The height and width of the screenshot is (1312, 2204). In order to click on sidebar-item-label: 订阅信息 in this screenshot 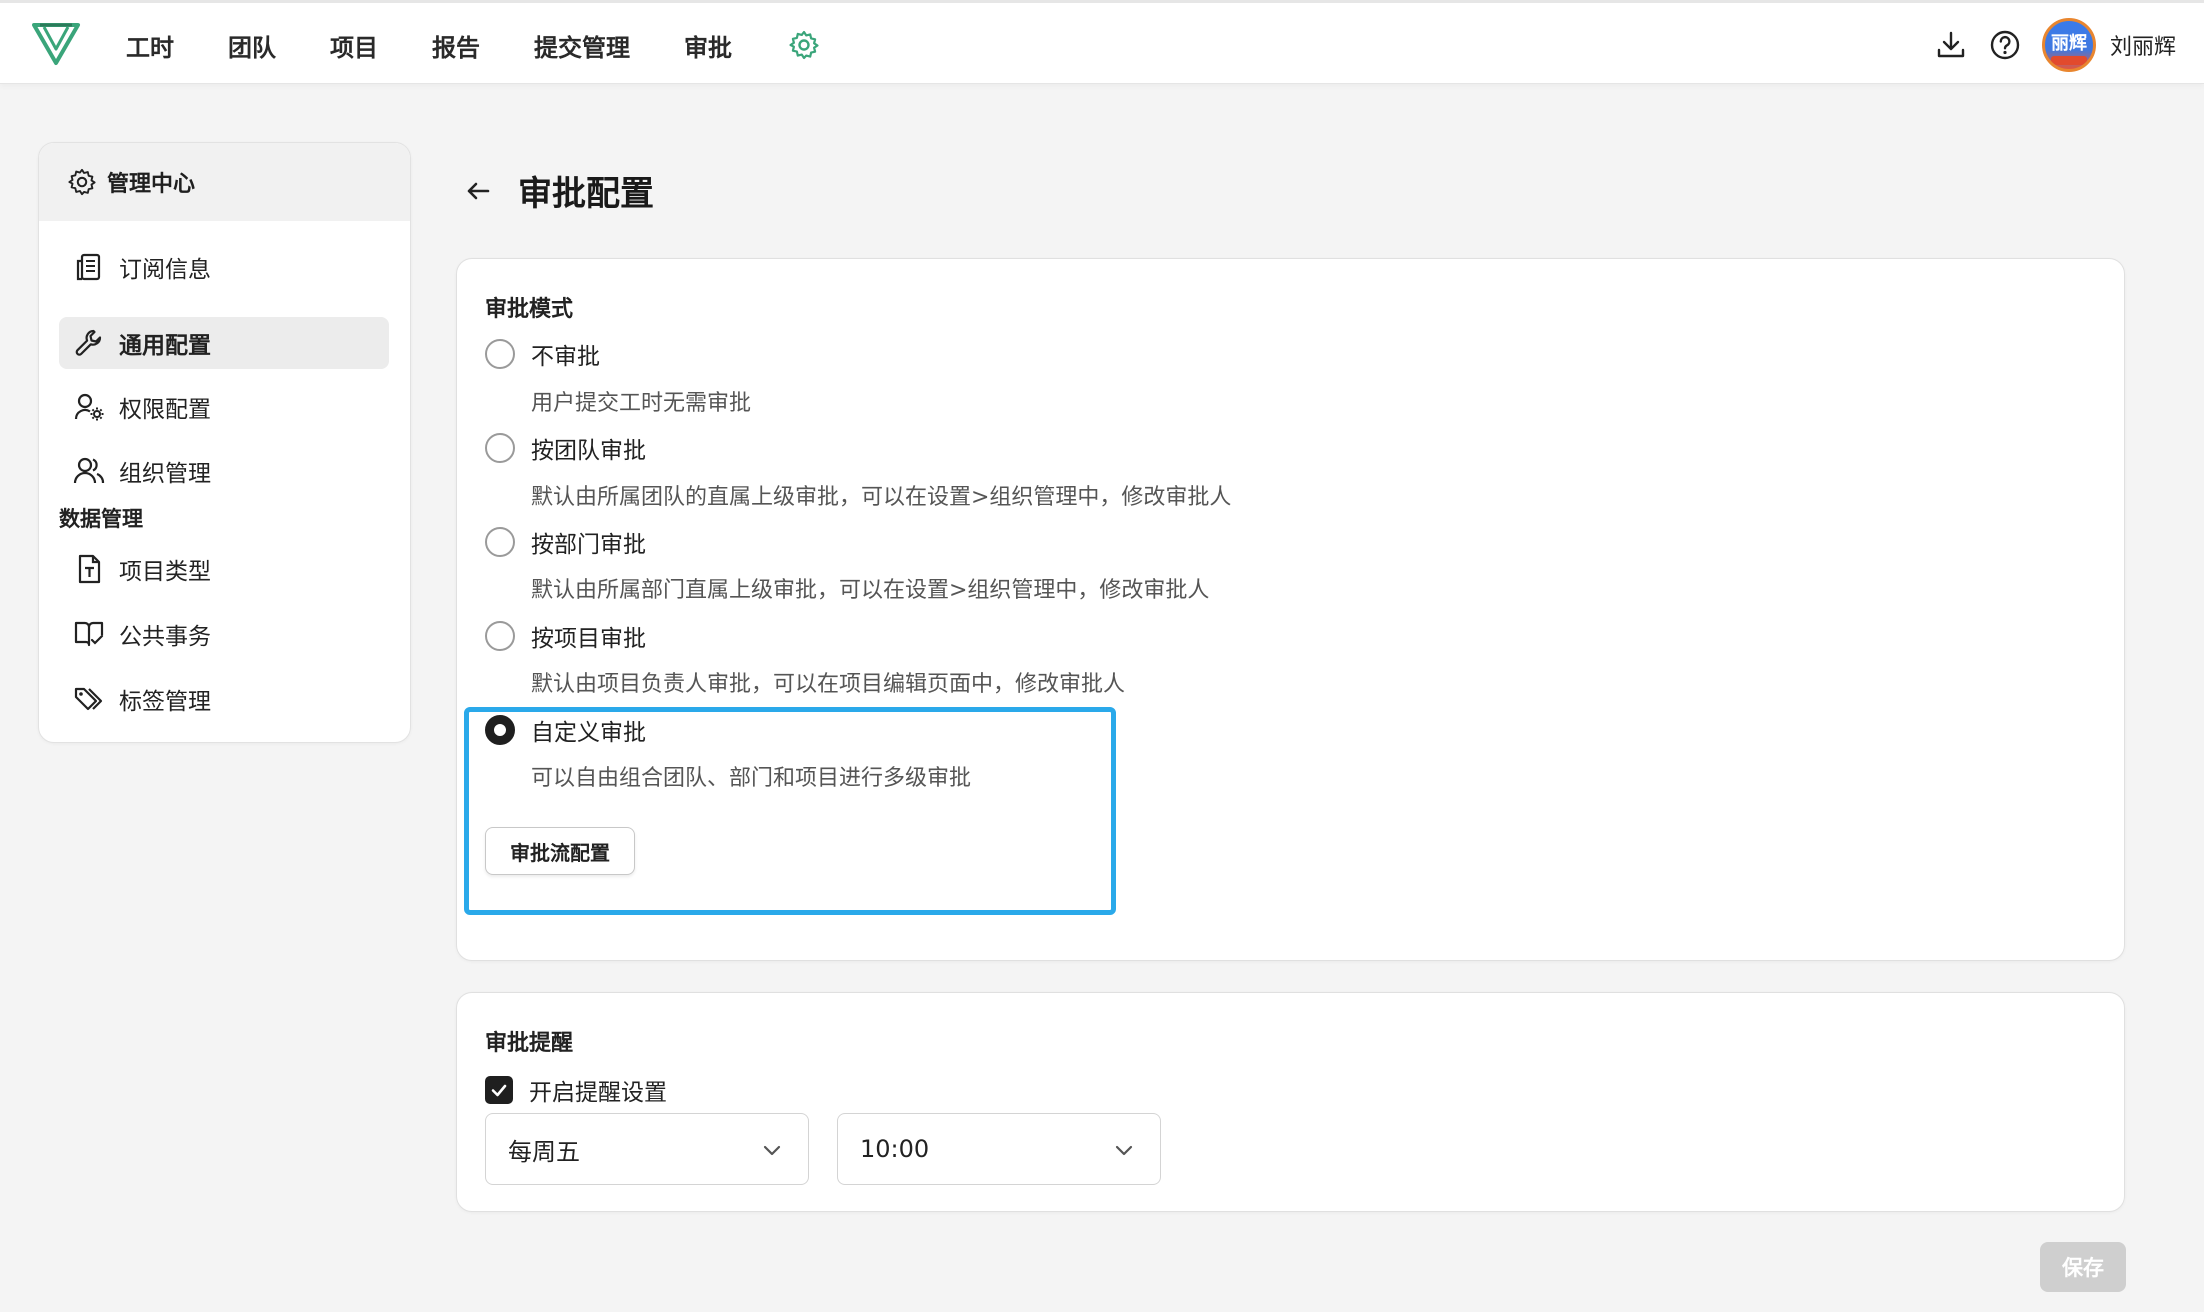, I will do `click(165, 270)`.